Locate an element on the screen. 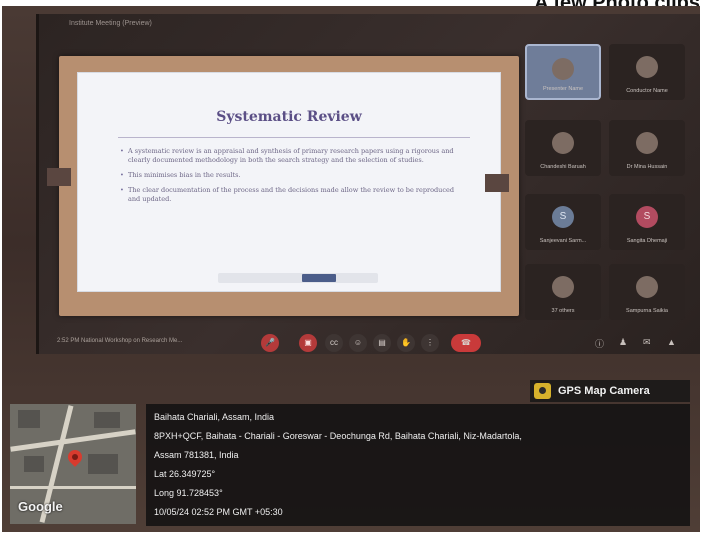 Image resolution: width=704 pixels, height=536 pixels. map-brand: Google is located at coordinates (40, 506).